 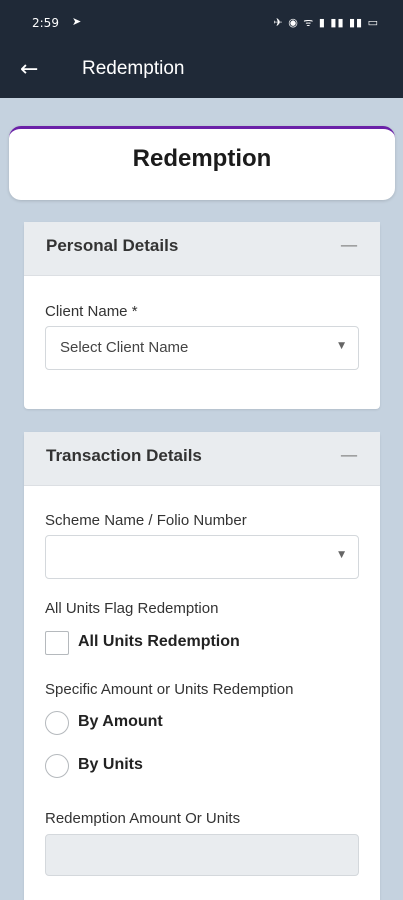 What do you see at coordinates (169, 689) in the screenshot?
I see `specific-amount-units-label: Specific Amount or Units Redemption` at bounding box center [169, 689].